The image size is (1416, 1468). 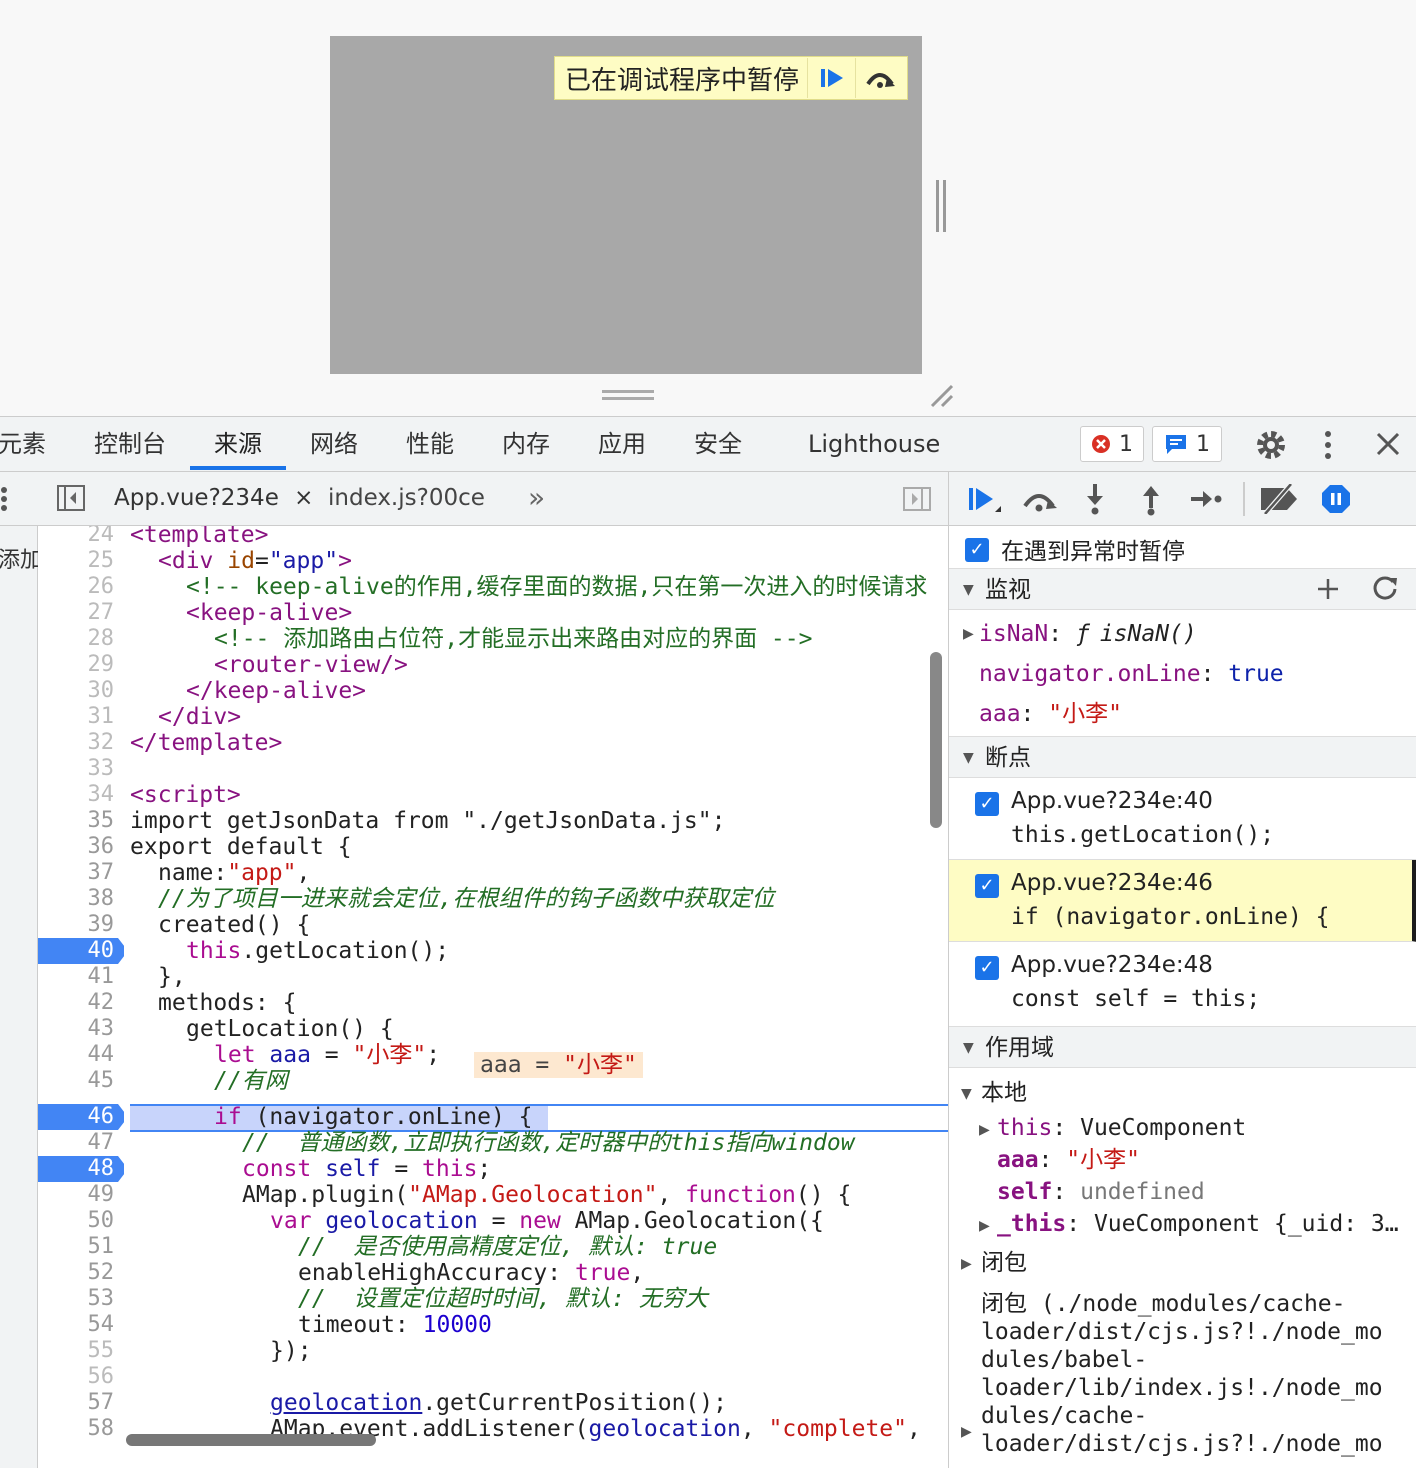 What do you see at coordinates (81, 665) in the screenshot?
I see `line-number: 29` at bounding box center [81, 665].